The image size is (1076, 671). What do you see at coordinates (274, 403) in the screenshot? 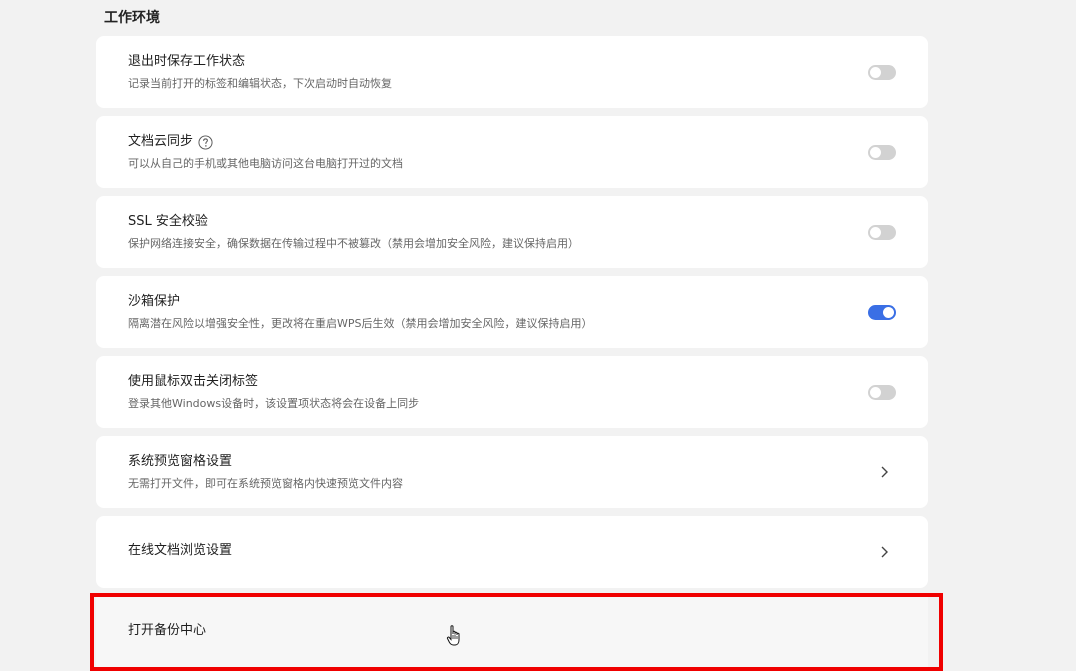
I see `setting-description: 登录其他Windows设备时，该设置项状态将会在设备上同步` at bounding box center [274, 403].